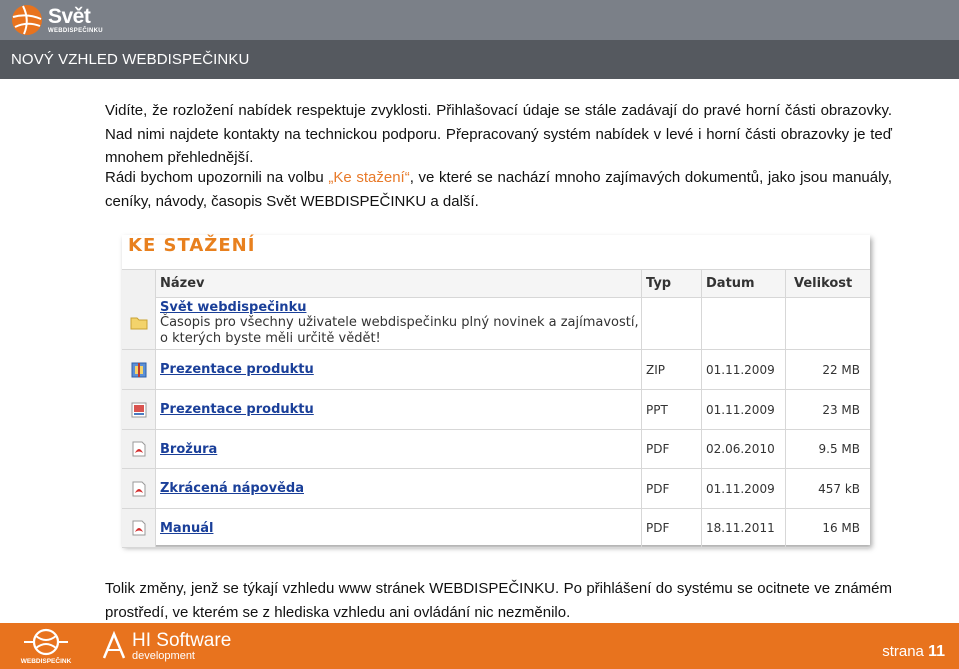  I want to click on row-size: 22 MB, so click(827, 369).